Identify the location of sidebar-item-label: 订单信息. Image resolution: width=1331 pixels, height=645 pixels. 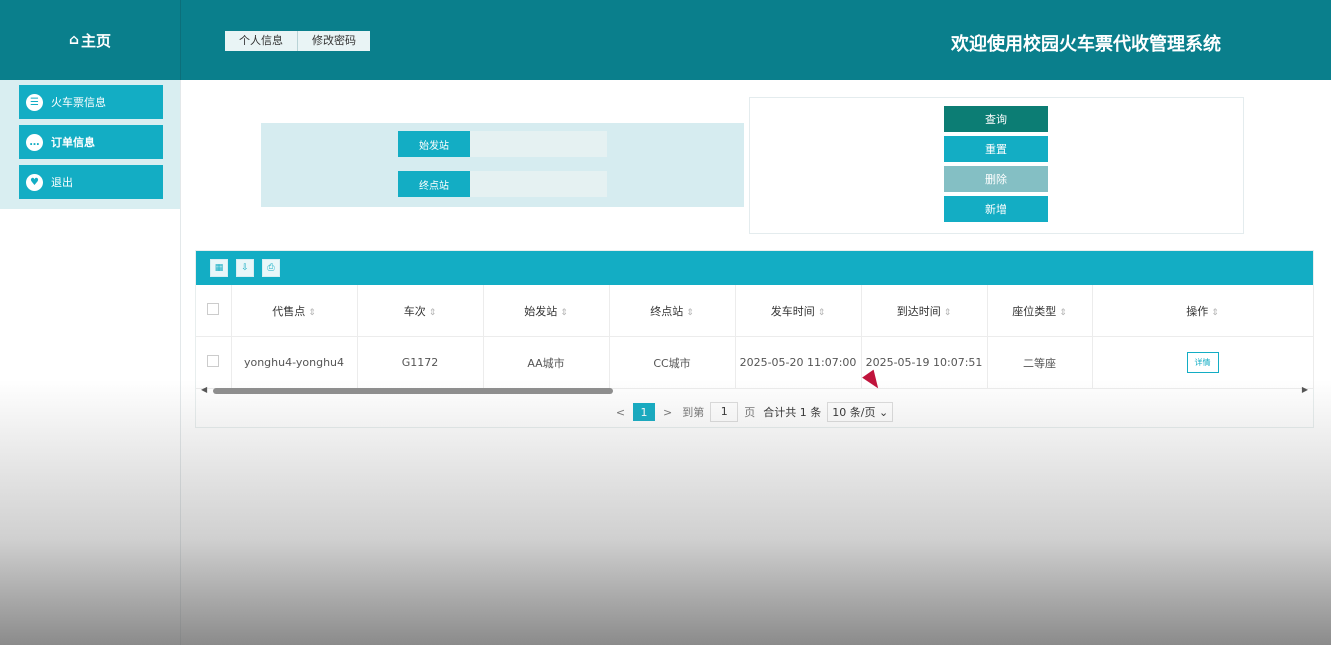
(73, 142).